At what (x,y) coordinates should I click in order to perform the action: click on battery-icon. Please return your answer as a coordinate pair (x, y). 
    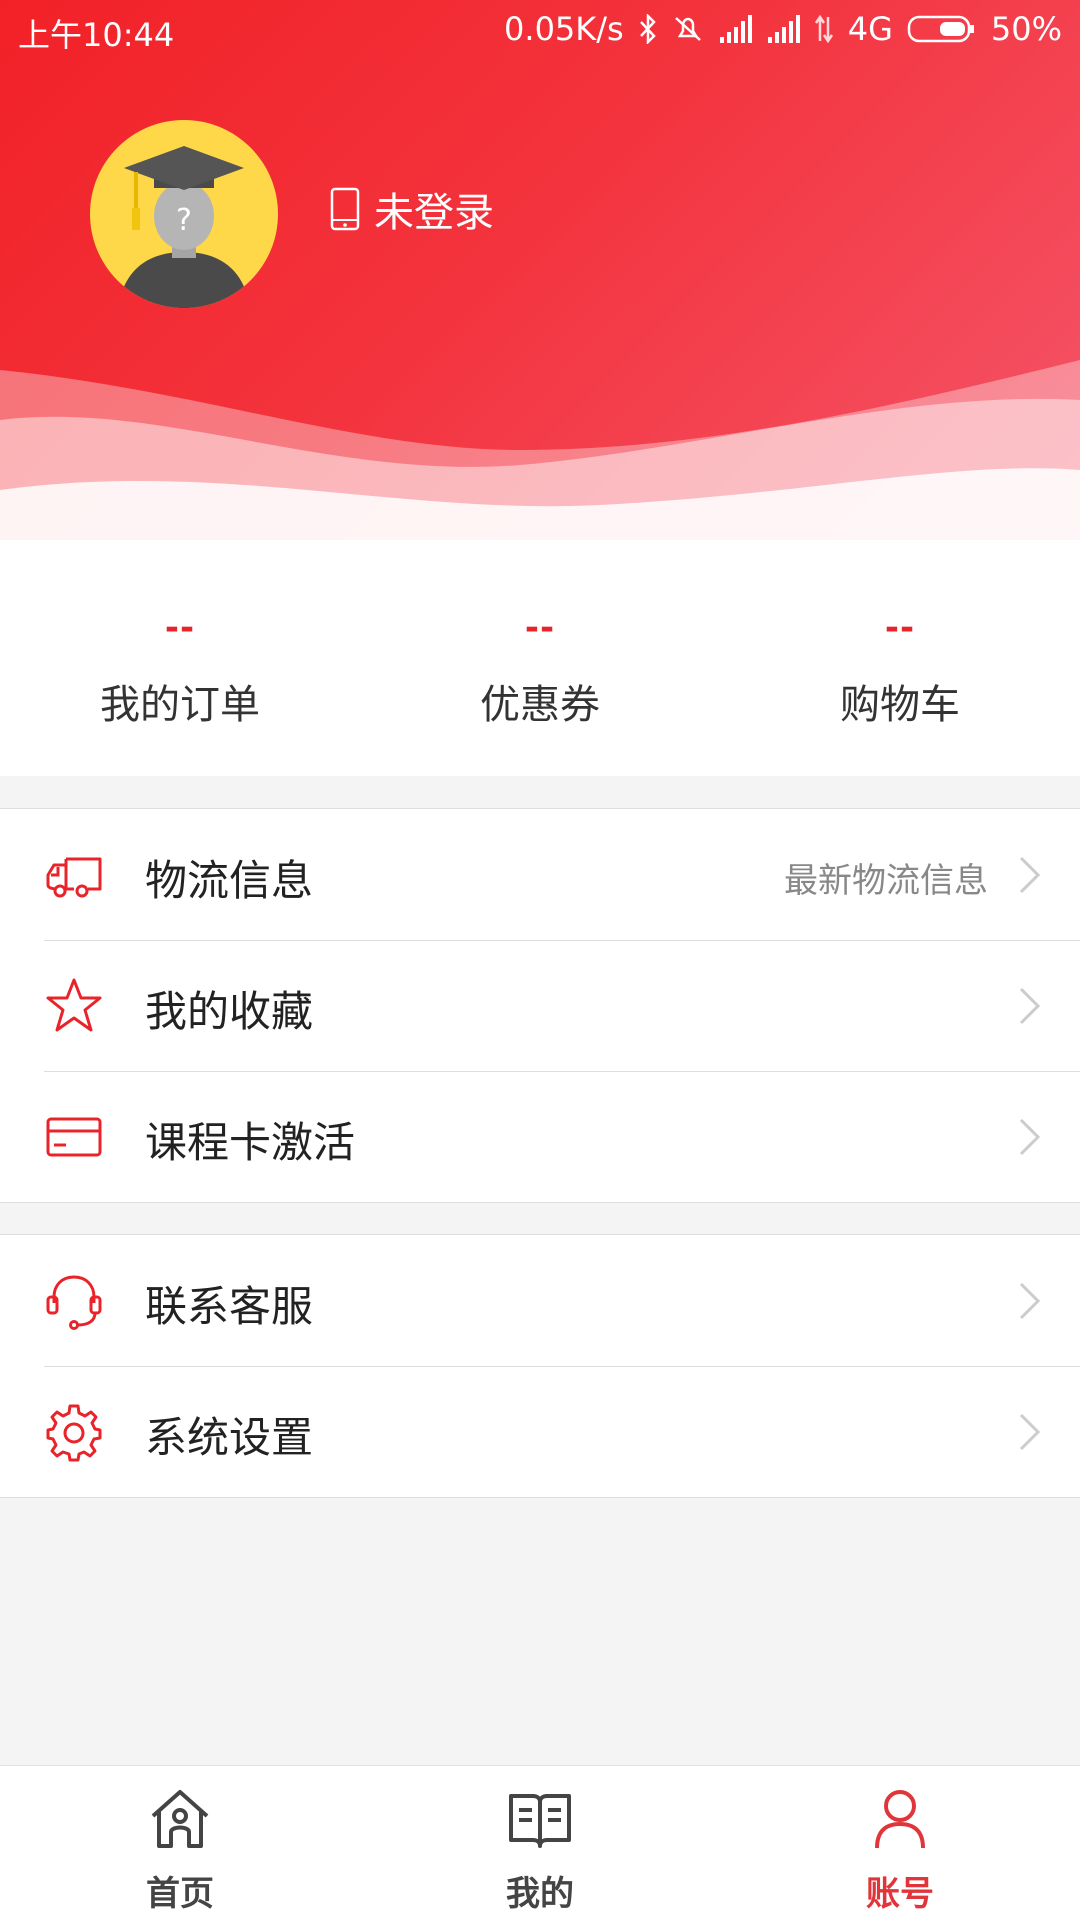
    Looking at the image, I should click on (940, 29).